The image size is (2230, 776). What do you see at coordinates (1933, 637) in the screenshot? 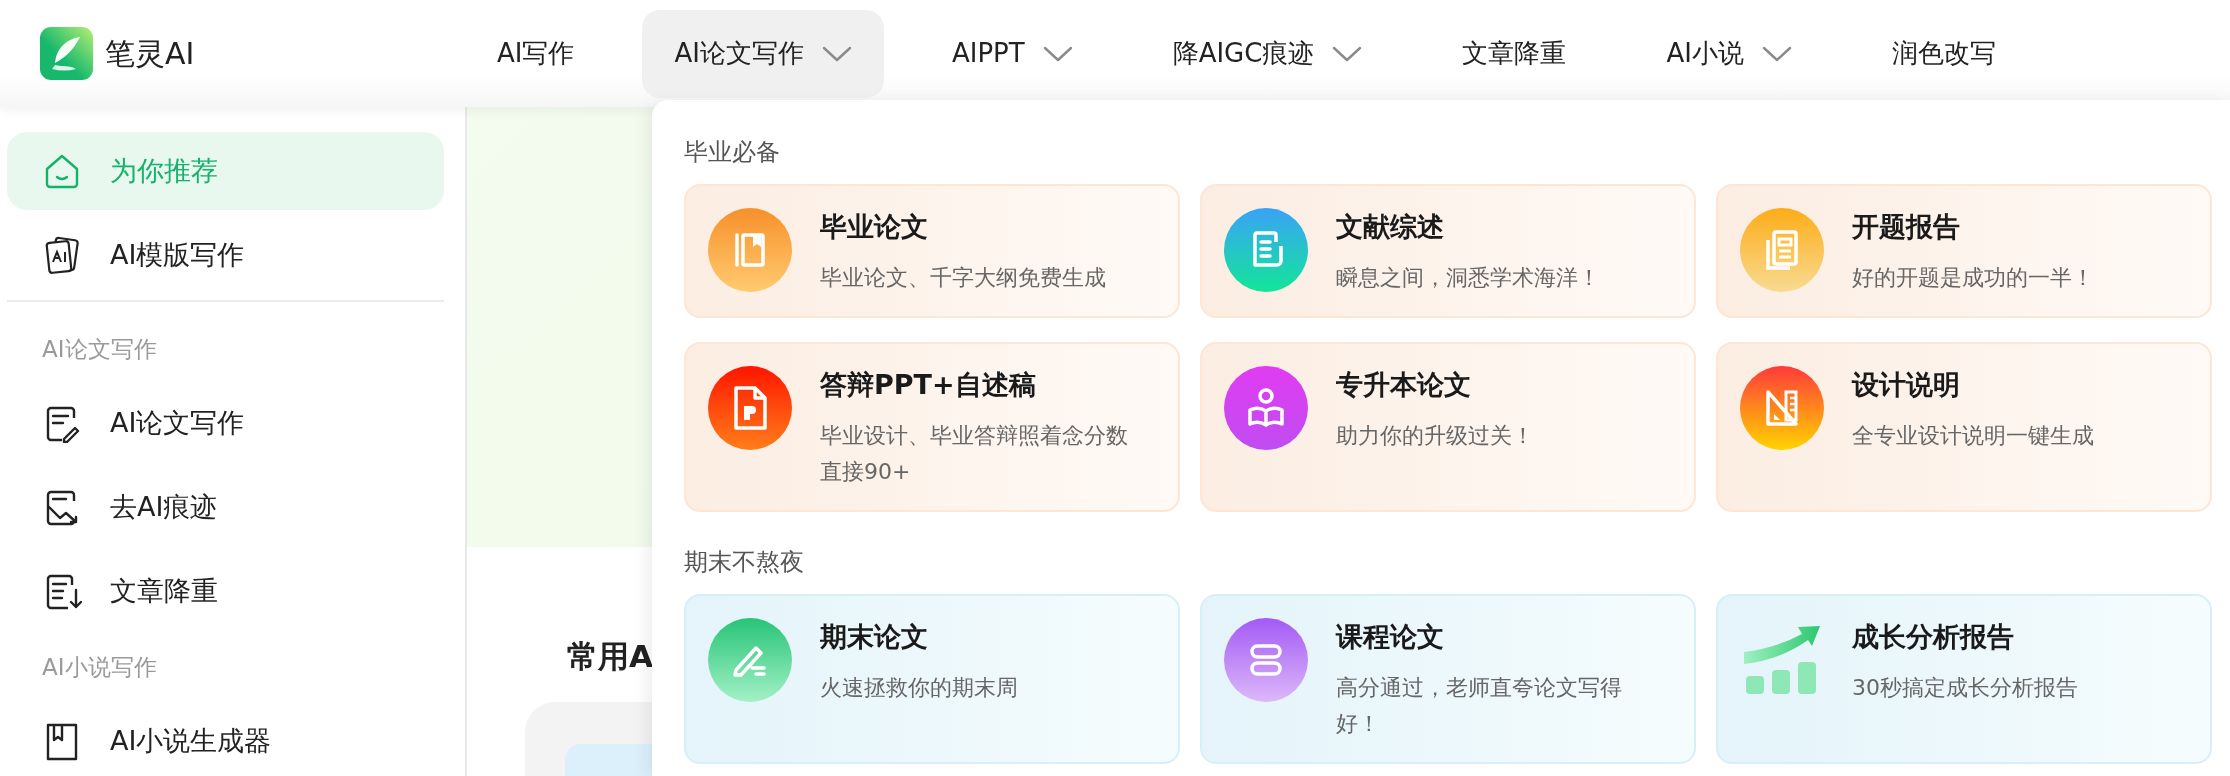
I see `card-title: 成长分析报告` at bounding box center [1933, 637].